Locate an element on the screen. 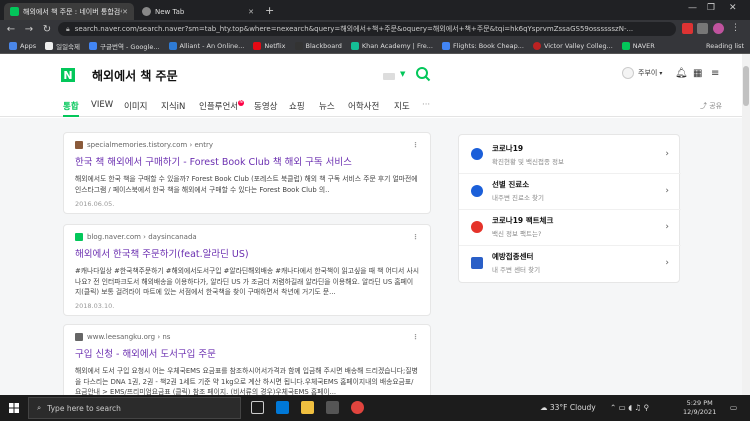 This screenshot has width=750, height=421. vaccination-center-link: 예방접종센터 내 주변 센터 찾기 › is located at coordinates (570, 262).